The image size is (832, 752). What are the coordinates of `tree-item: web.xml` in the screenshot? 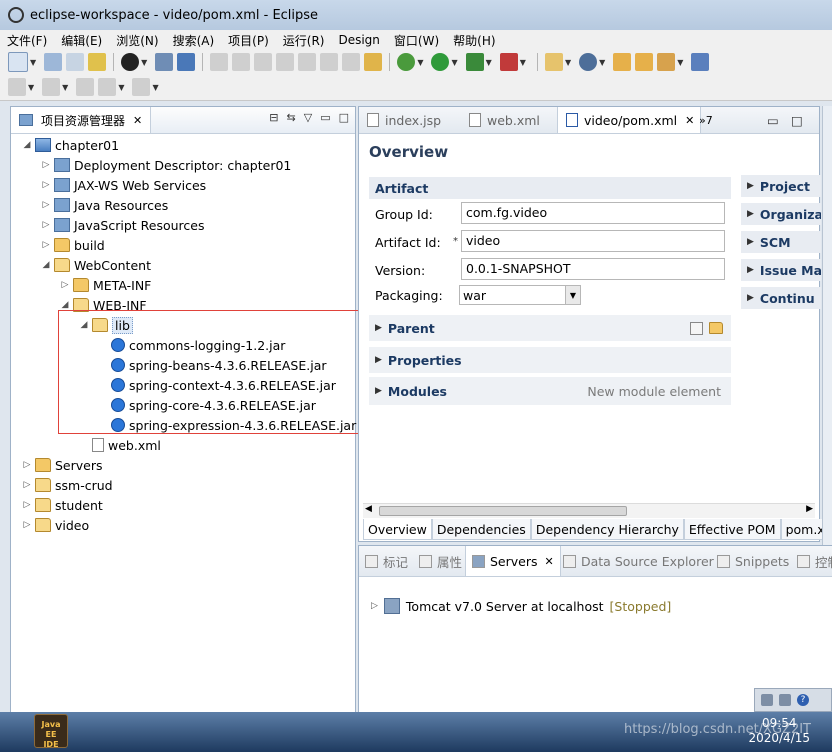 It's located at (119, 445).